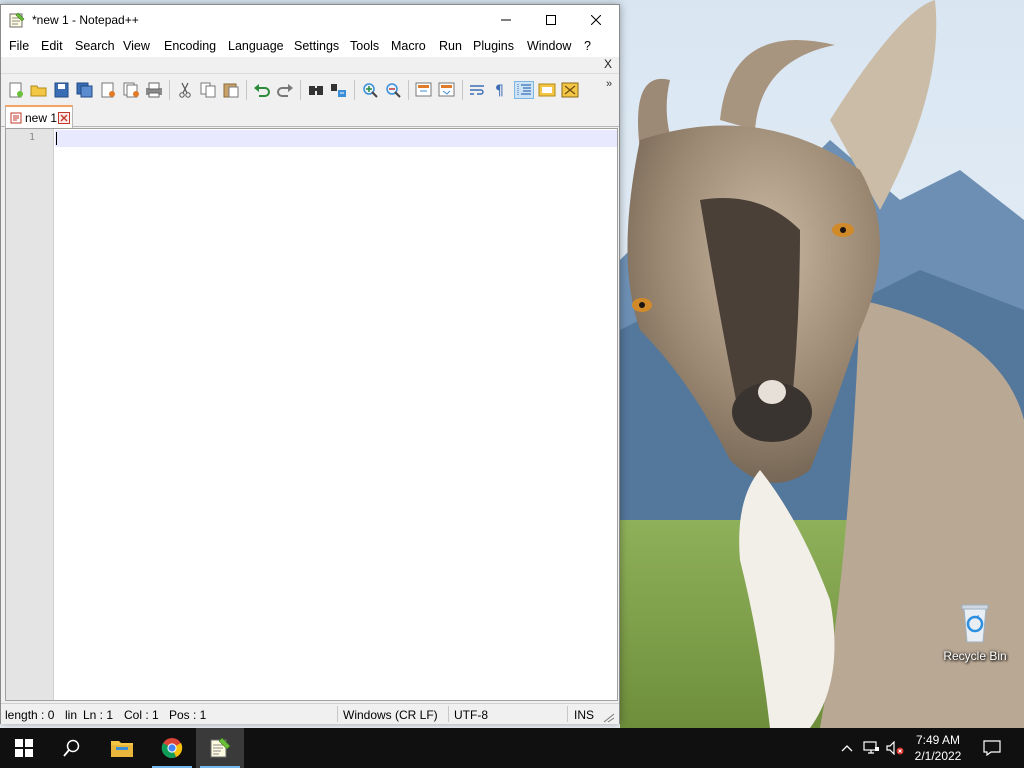 Image resolution: width=1024 pixels, height=768 pixels. I want to click on close-file-icon, so click(108, 90).